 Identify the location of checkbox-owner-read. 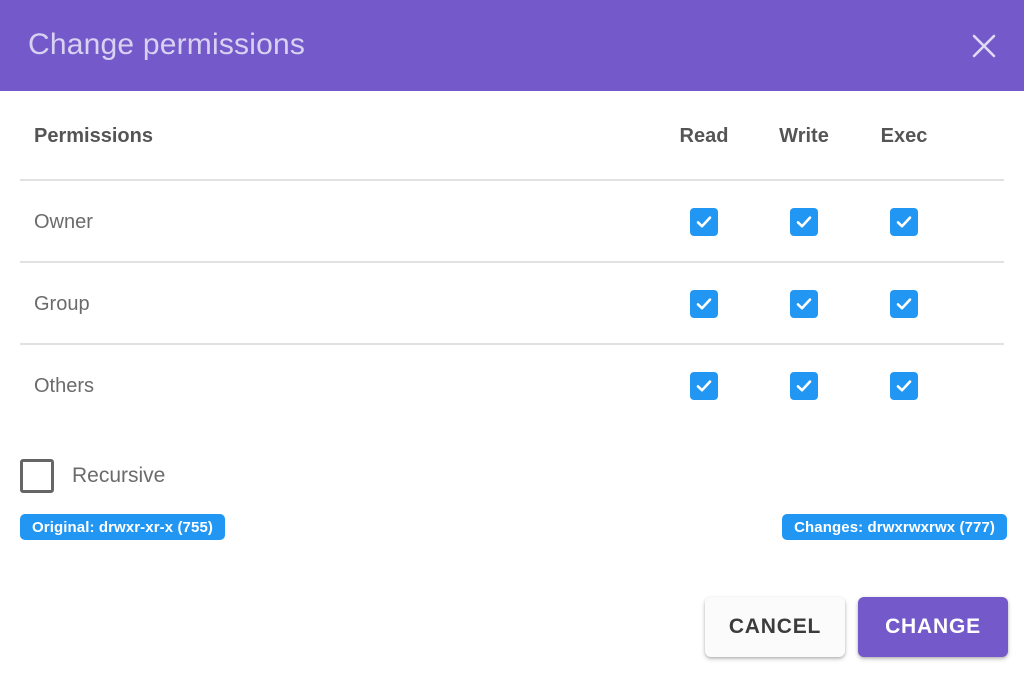
(704, 222).